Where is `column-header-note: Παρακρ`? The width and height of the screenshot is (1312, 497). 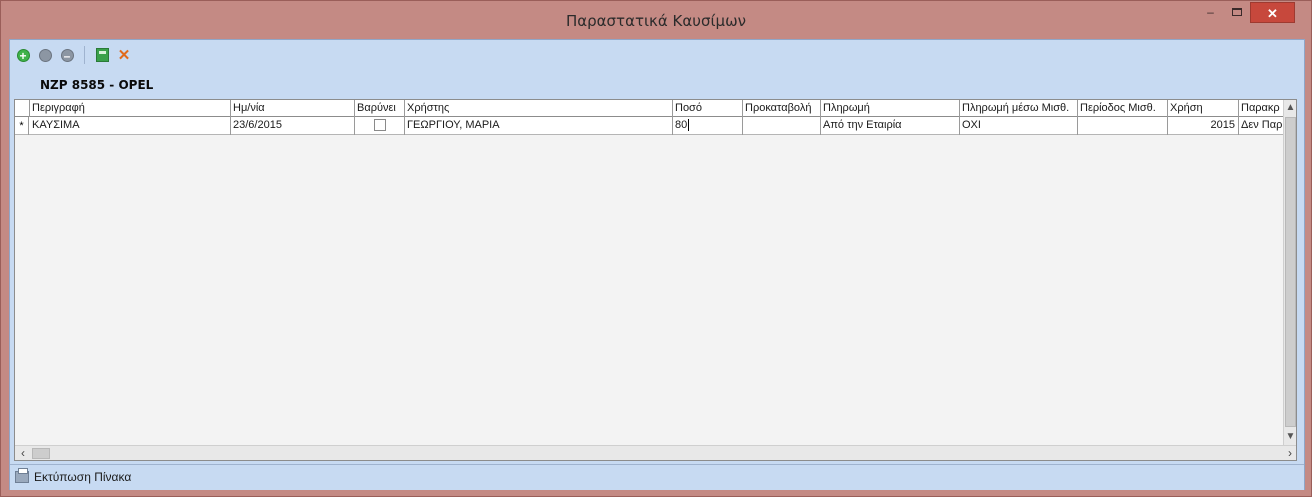
column-header-note: Παρακρ is located at coordinates (1262, 108).